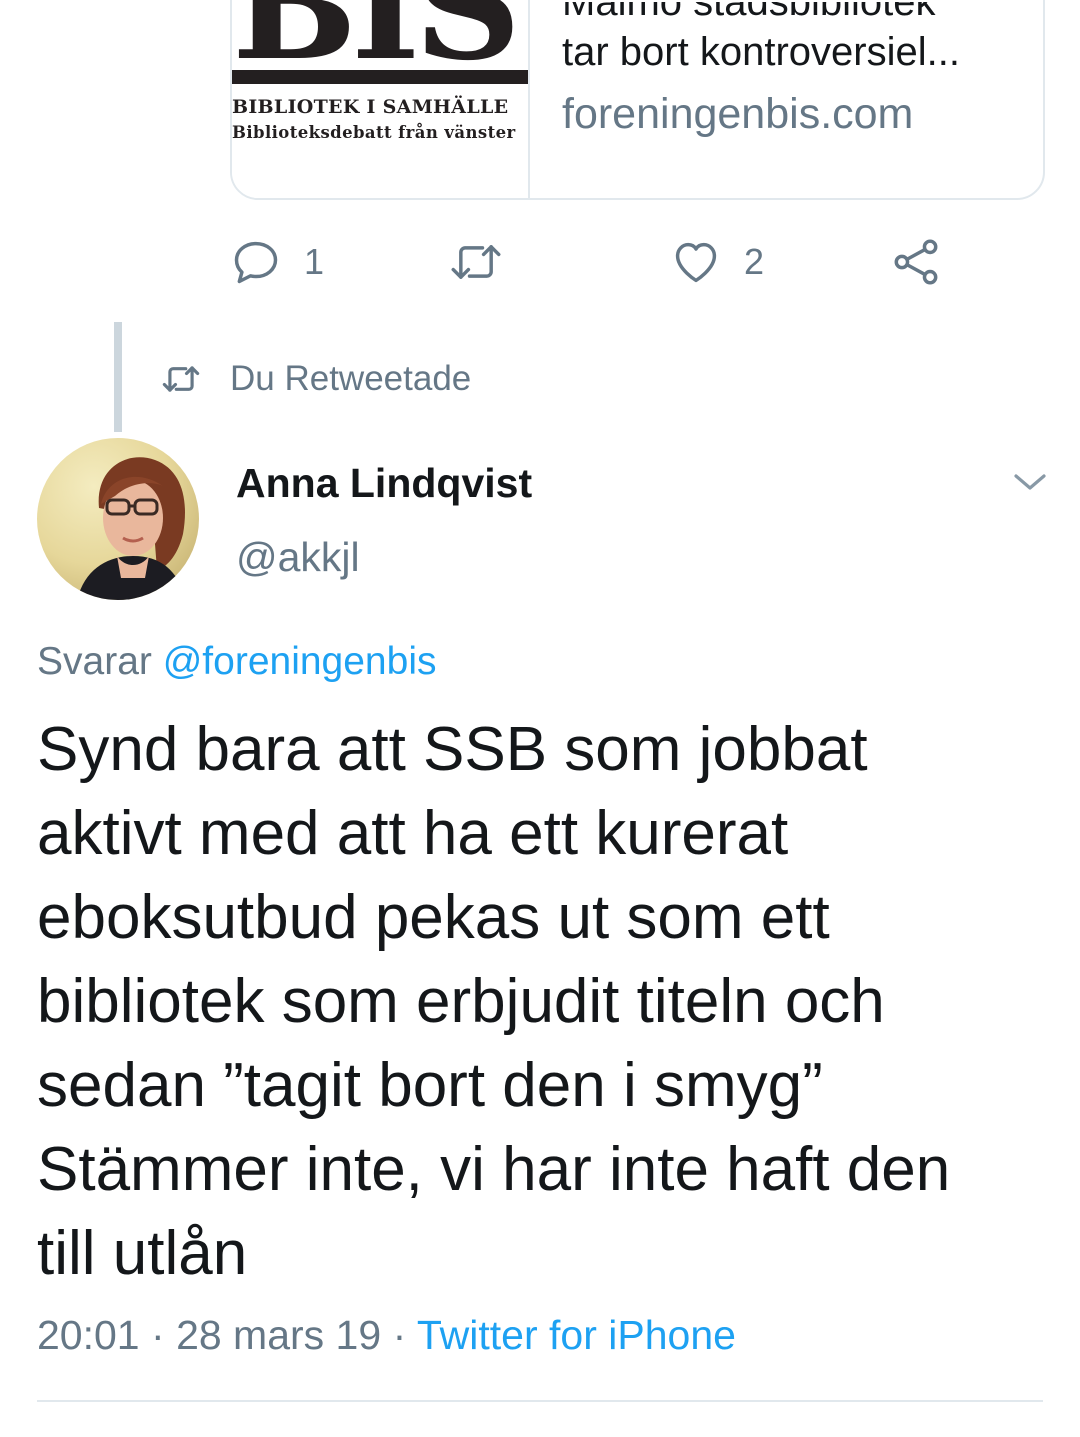  I want to click on retweeted-label: Du Retweetade, so click(351, 378).